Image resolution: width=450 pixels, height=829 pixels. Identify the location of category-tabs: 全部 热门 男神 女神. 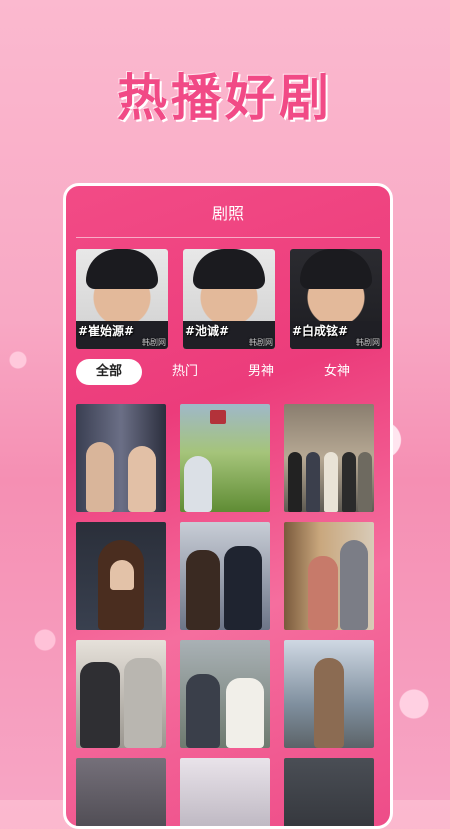
(228, 367).